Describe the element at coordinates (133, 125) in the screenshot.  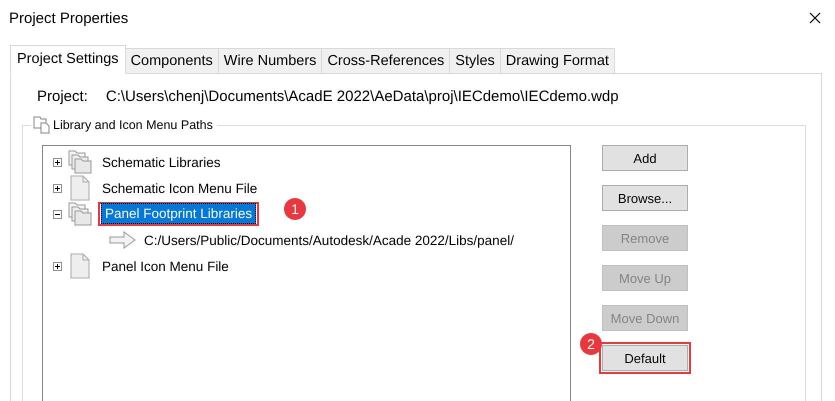
I see `group-title: Library and Icon Menu Paths` at that location.